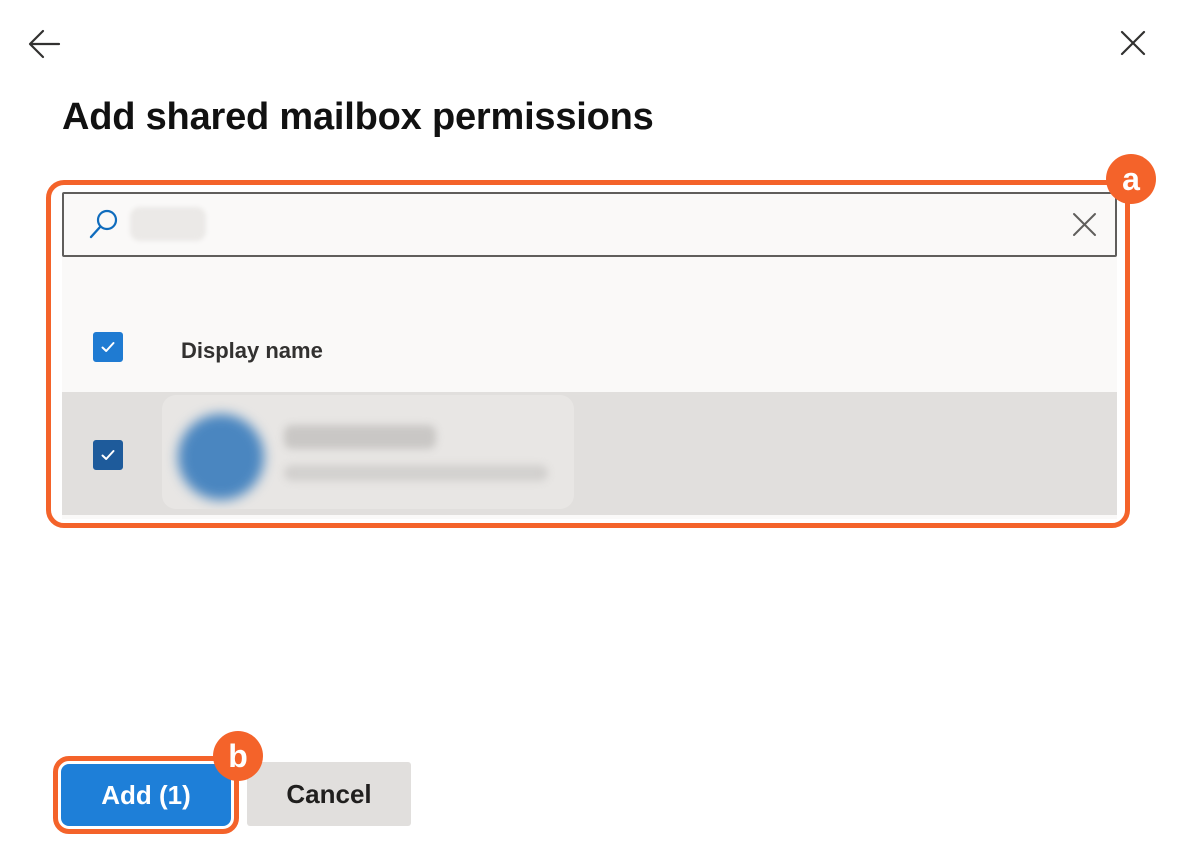  I want to click on clear-search-button, so click(1084, 225).